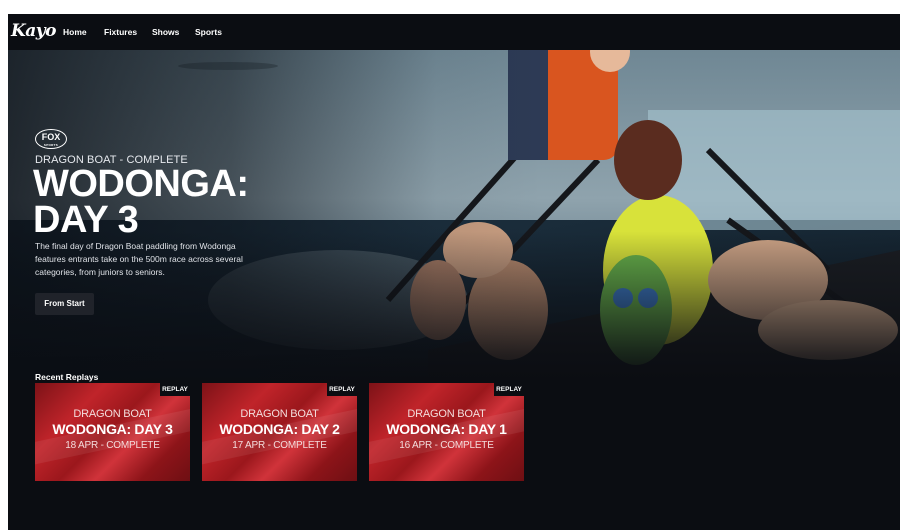 Image resolution: width=908 pixels, height=530 pixels. Describe the element at coordinates (446, 429) in the screenshot. I see `card-title: WODONGA: DAY 1` at that location.